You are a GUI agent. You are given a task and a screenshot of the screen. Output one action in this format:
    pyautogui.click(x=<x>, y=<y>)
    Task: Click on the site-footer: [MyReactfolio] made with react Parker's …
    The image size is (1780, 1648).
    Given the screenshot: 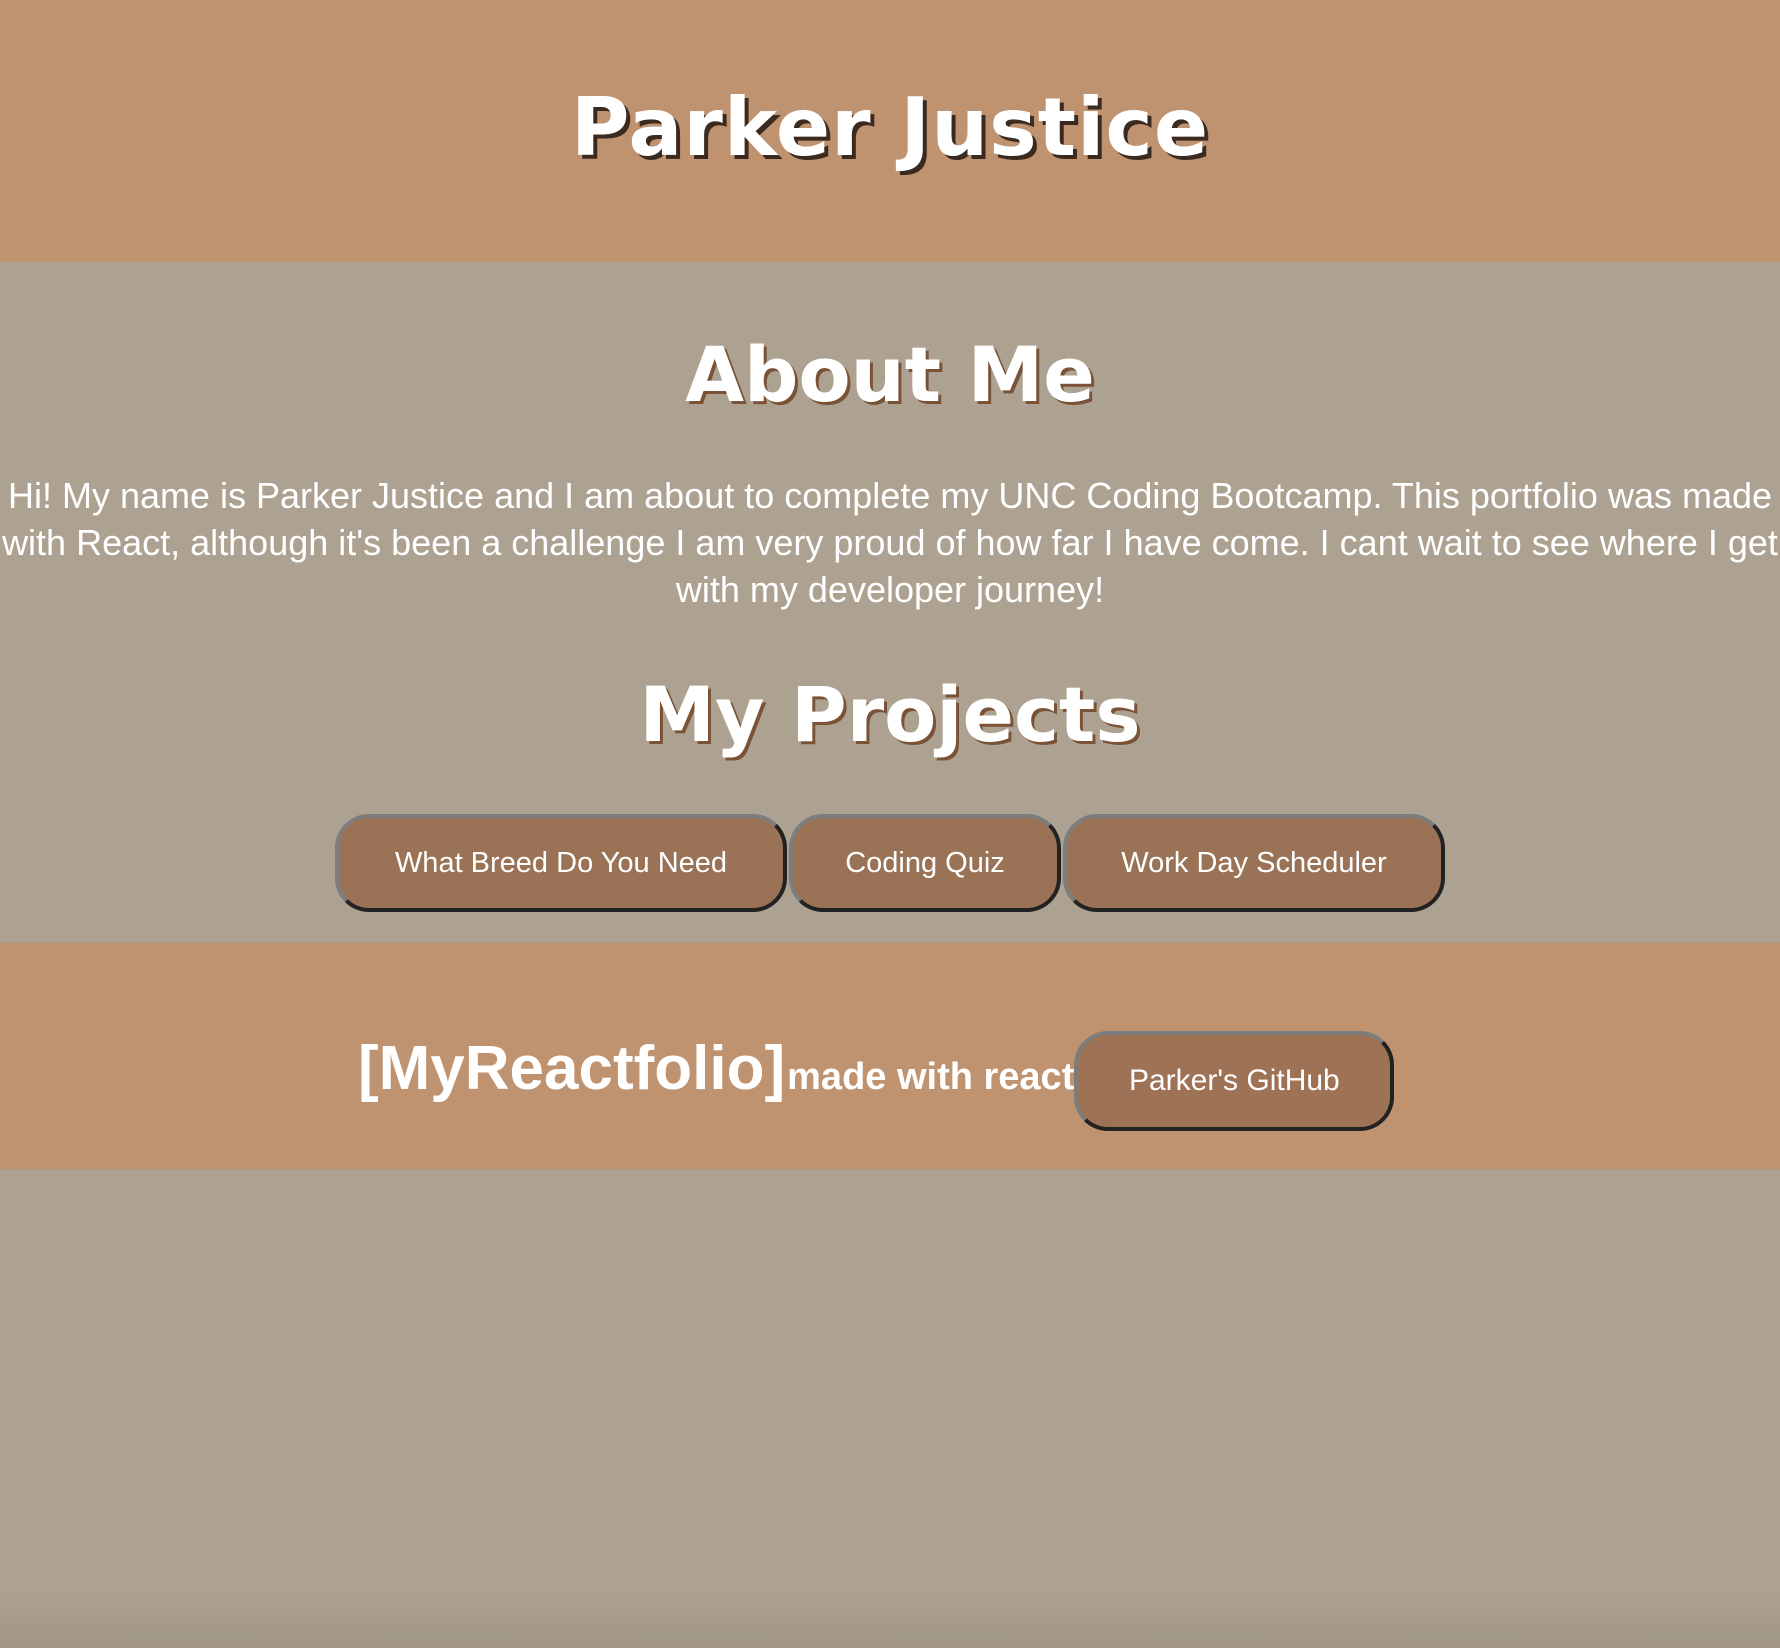 What is the action you would take?
    pyautogui.click(x=890, y=1056)
    